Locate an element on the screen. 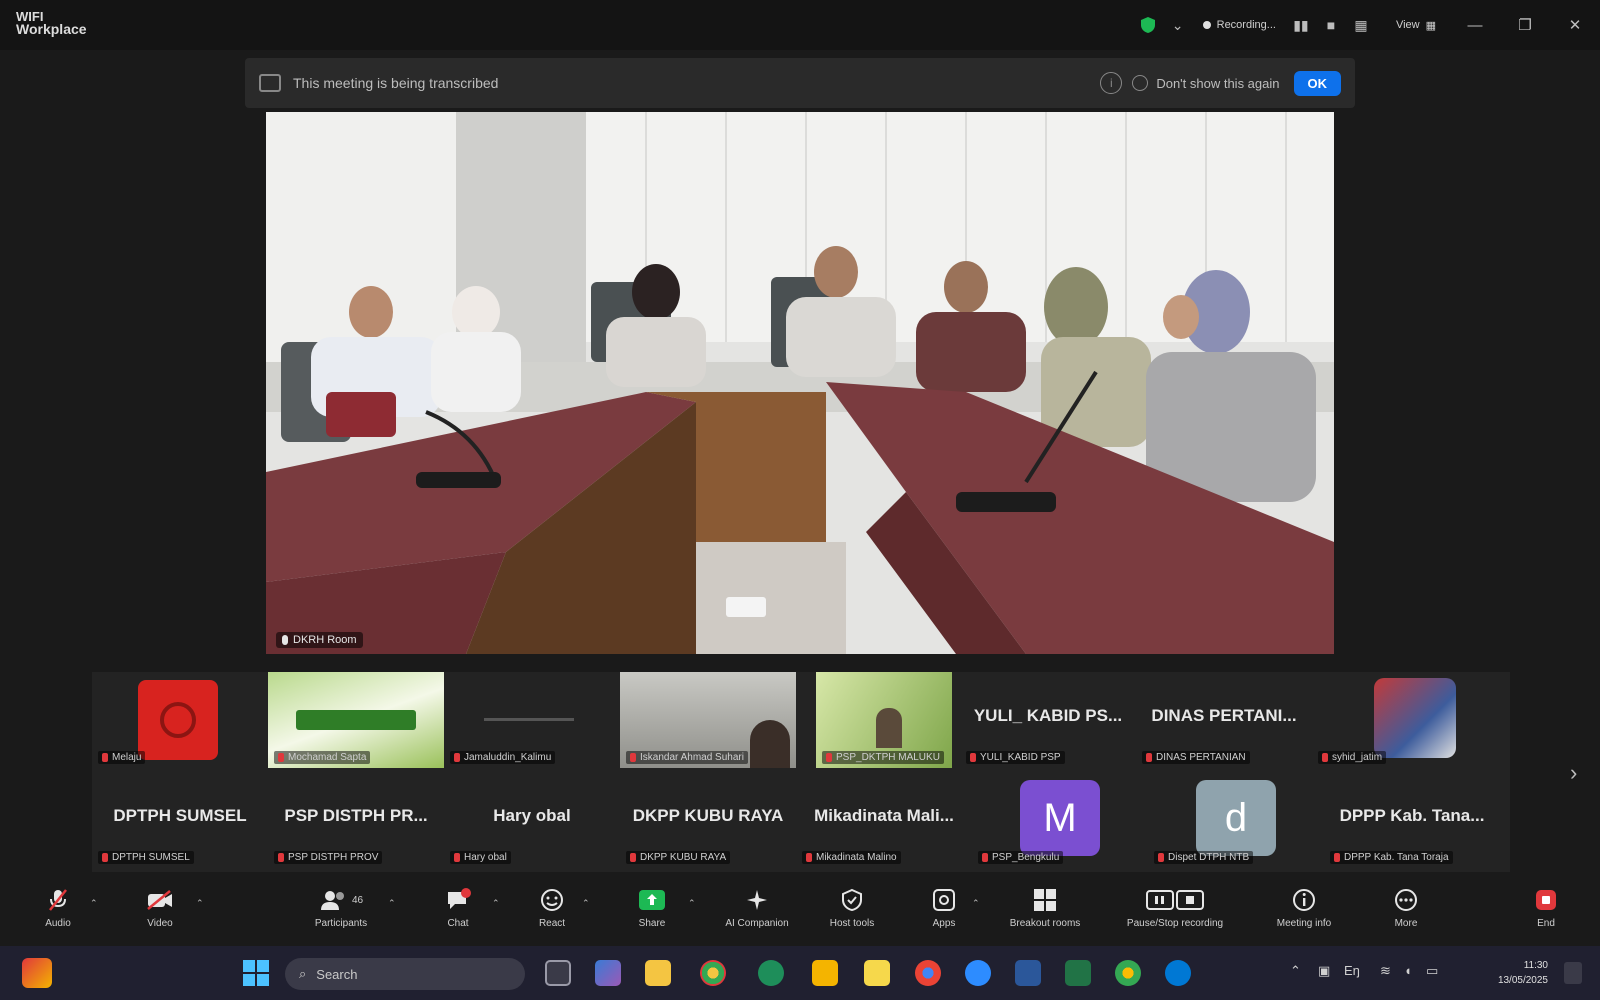 The width and height of the screenshot is (1600, 1000). view-button: View ▦ is located at coordinates (1416, 25).